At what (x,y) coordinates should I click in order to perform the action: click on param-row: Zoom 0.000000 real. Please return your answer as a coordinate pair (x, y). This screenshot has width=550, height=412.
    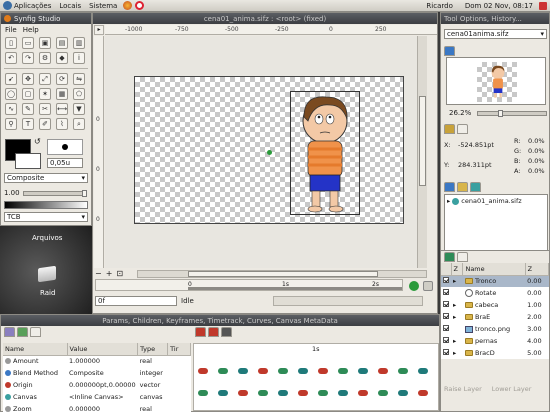
    Looking at the image, I should click on (97, 407).